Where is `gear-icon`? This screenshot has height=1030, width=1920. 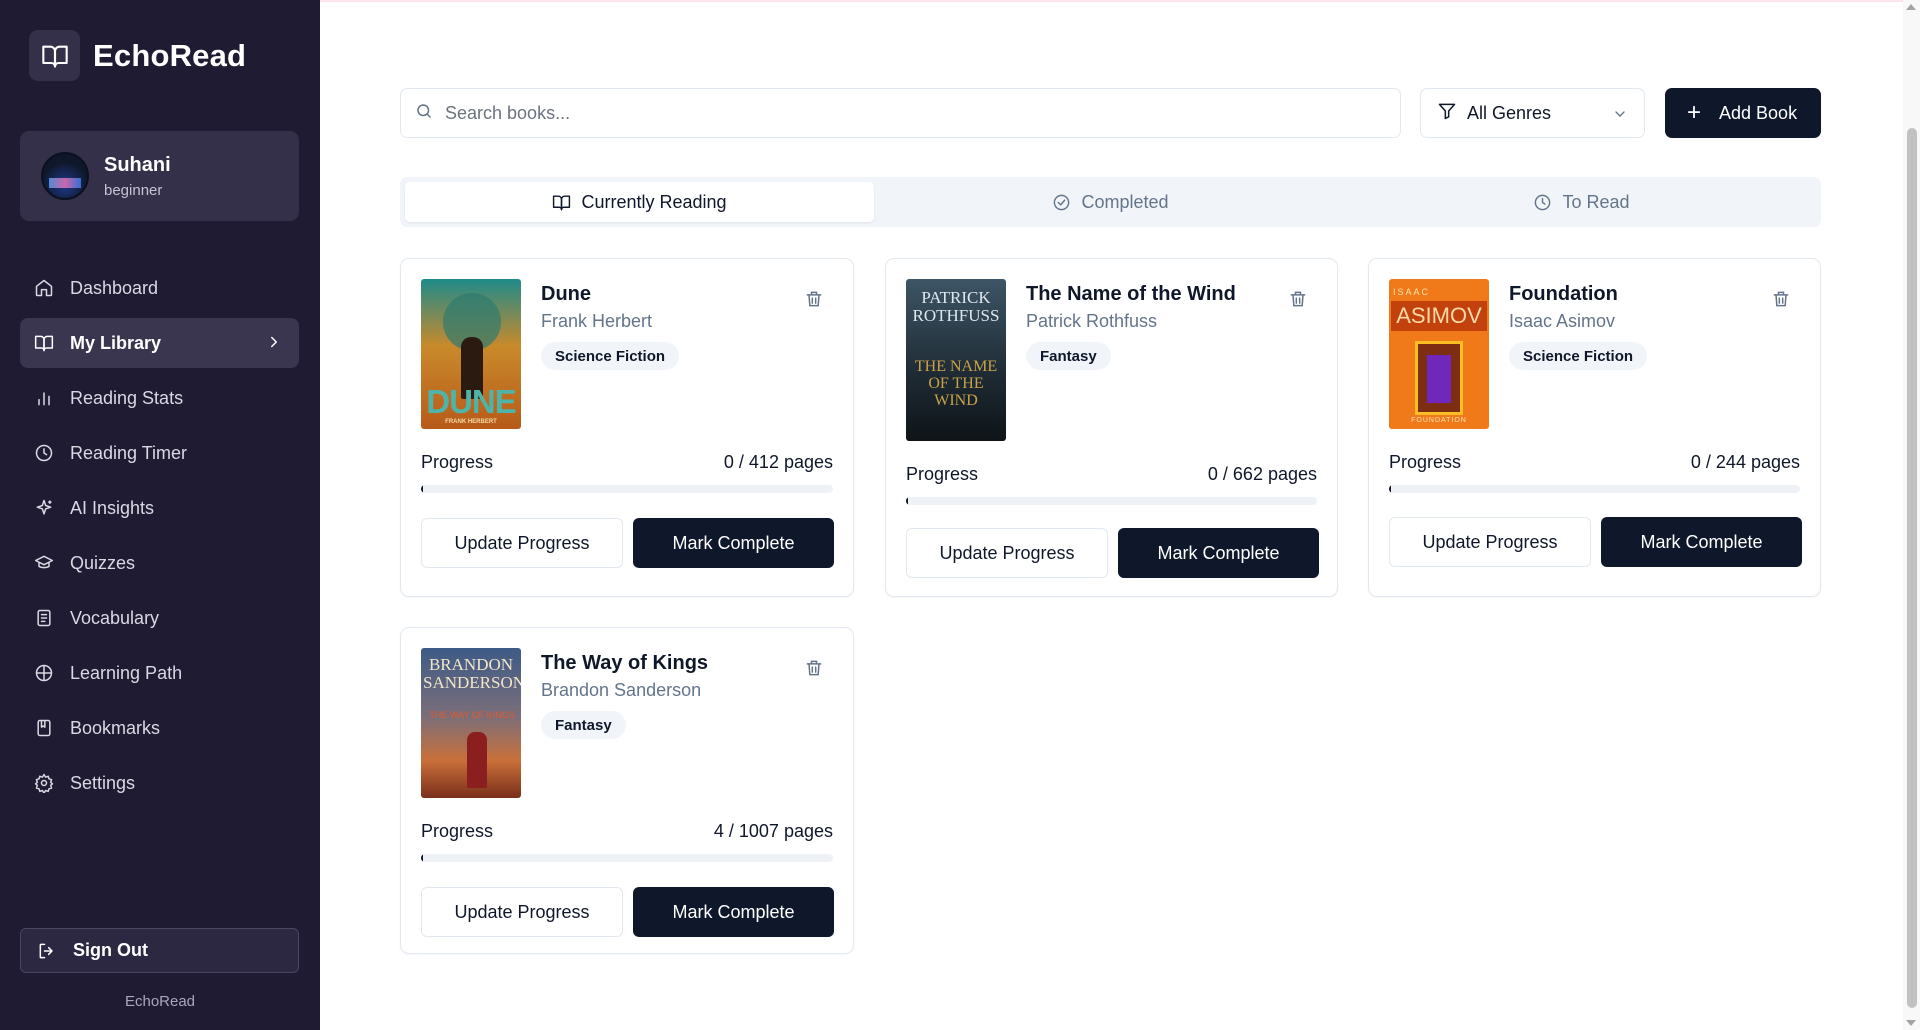
gear-icon is located at coordinates (44, 783).